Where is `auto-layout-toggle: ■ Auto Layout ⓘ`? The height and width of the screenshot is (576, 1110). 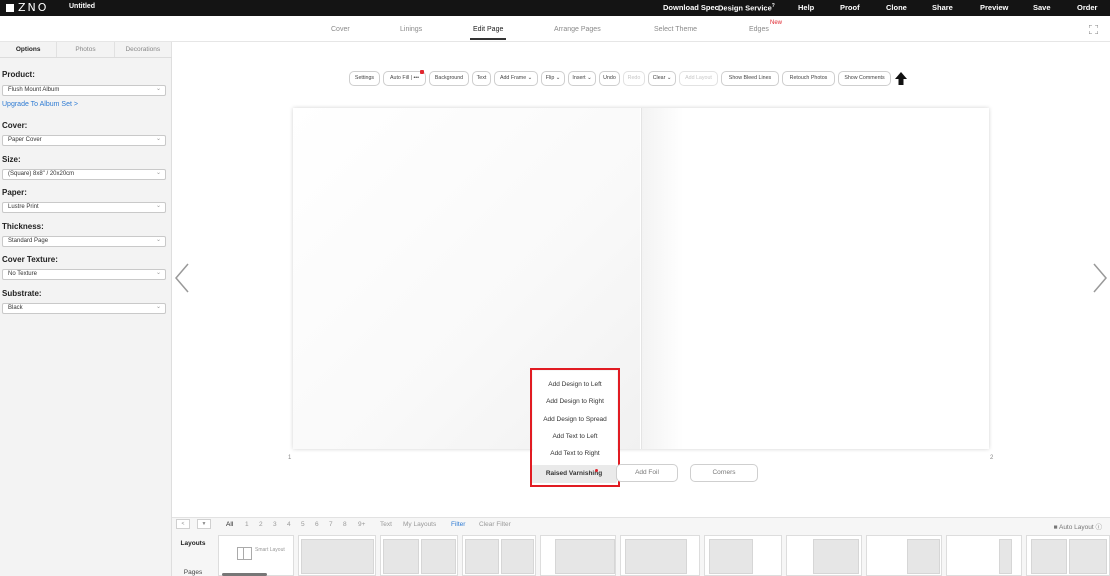
auto-layout-toggle: ■ Auto Layout ⓘ is located at coordinates (1078, 526).